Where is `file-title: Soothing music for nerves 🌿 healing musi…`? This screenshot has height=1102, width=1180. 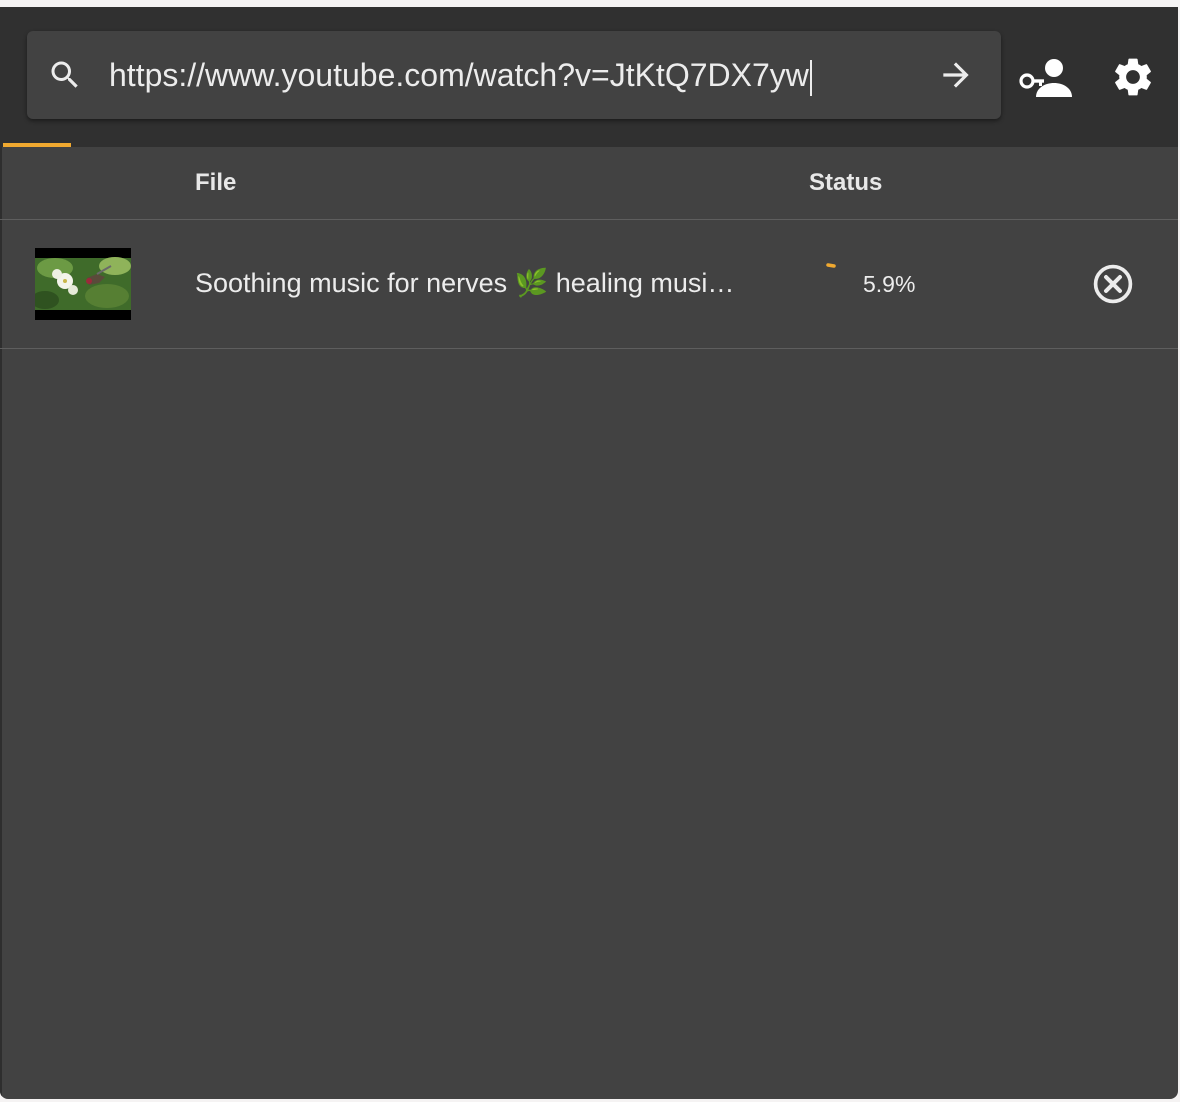 file-title: Soothing music for nerves 🌿 healing musi… is located at coordinates (465, 283).